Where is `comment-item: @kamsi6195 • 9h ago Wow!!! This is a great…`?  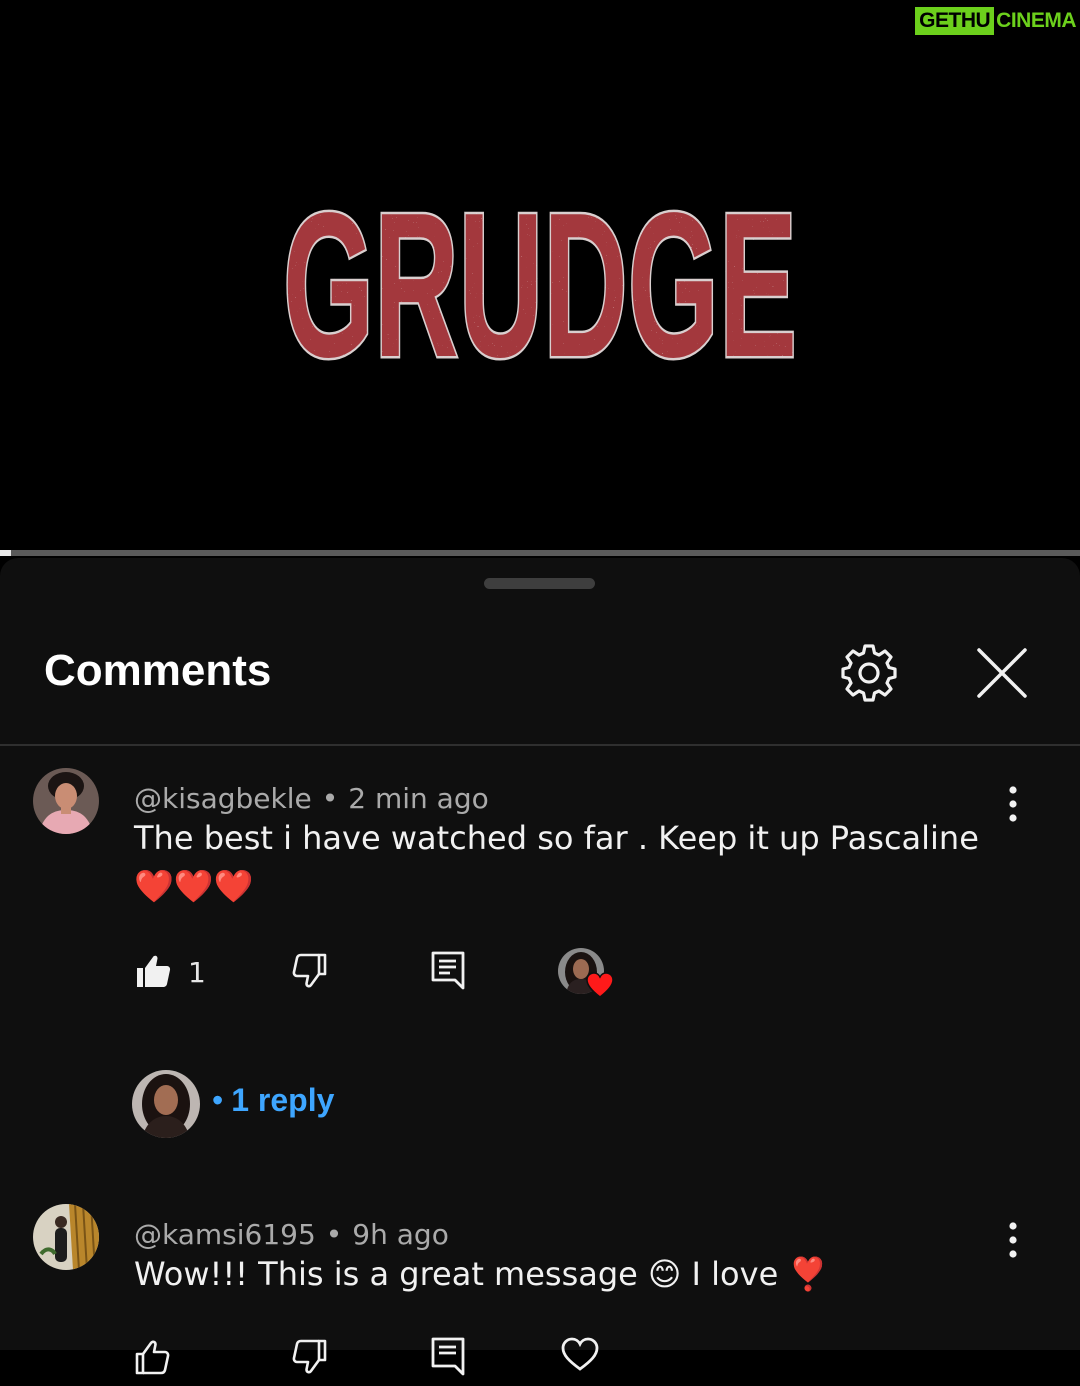
comment-item: @kamsi6195 • 9h ago Wow!!! This is a great… is located at coordinates (540, 1288).